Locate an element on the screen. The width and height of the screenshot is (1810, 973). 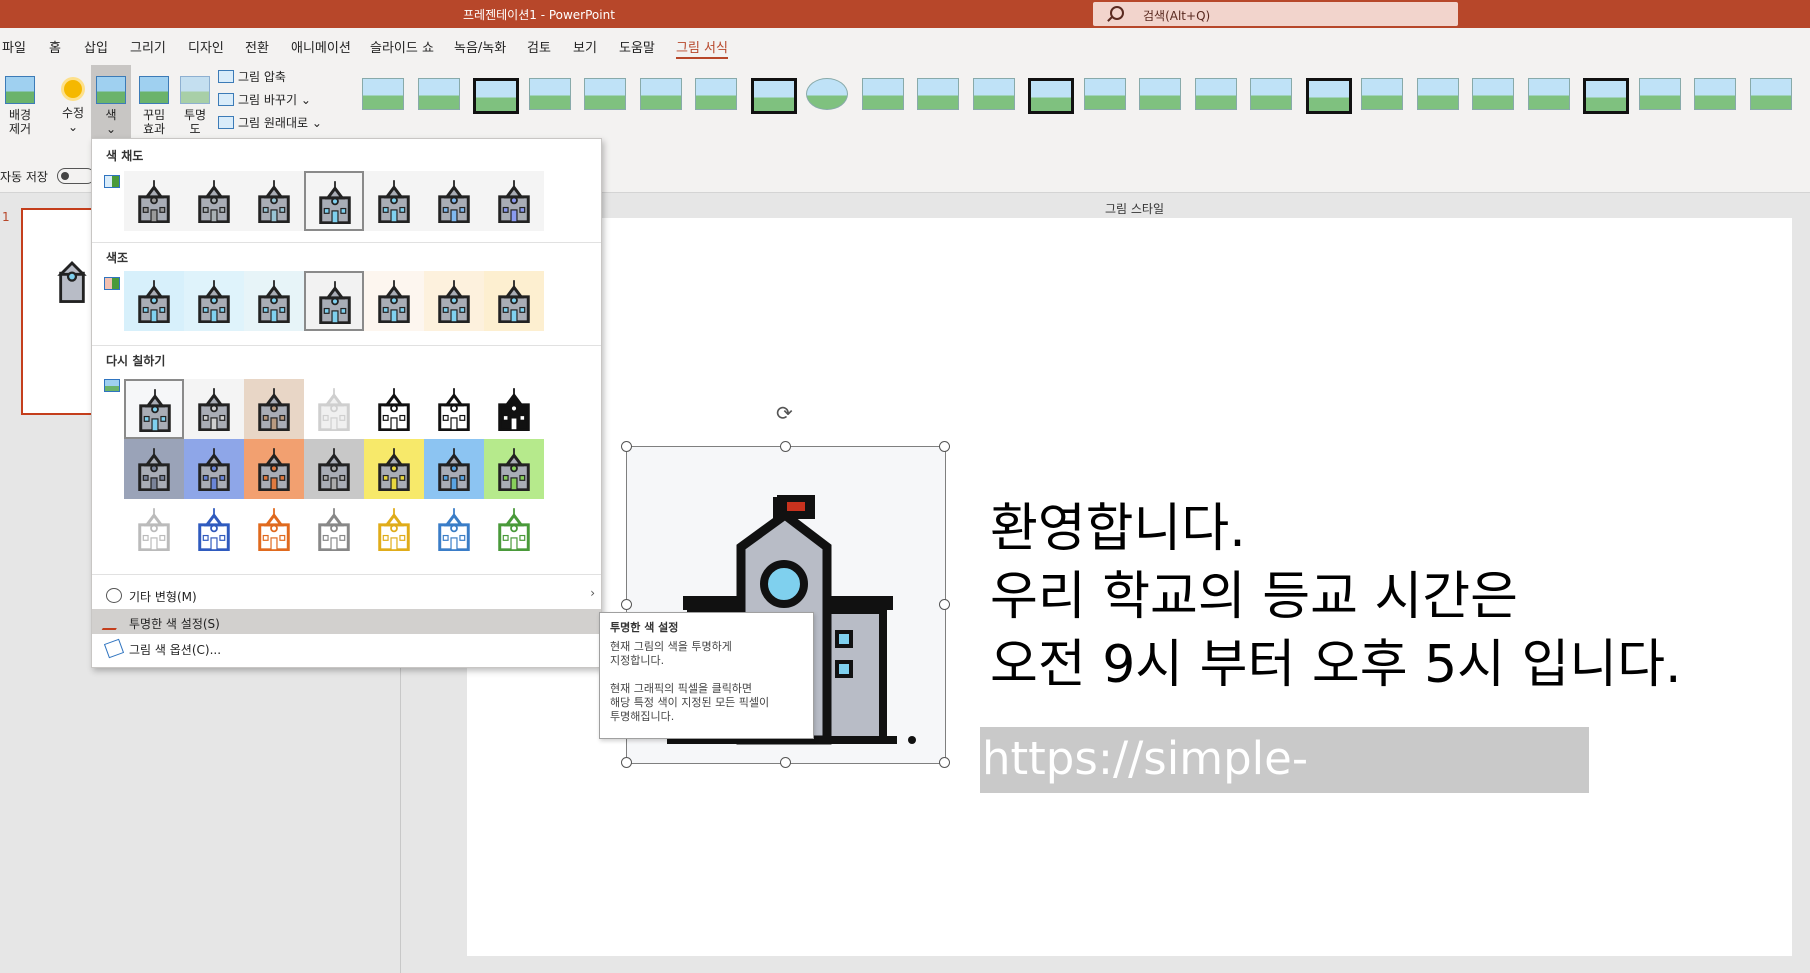
resize-handle-nw is located at coordinates (626, 446).